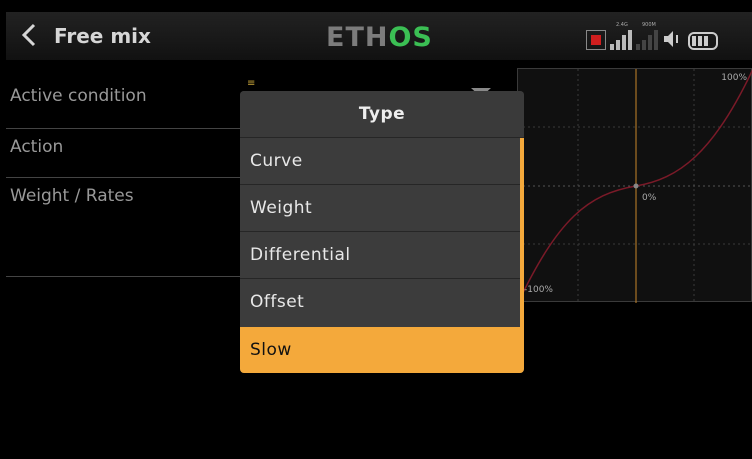 The height and width of the screenshot is (459, 752). What do you see at coordinates (37, 147) in the screenshot?
I see `action-label: Action` at bounding box center [37, 147].